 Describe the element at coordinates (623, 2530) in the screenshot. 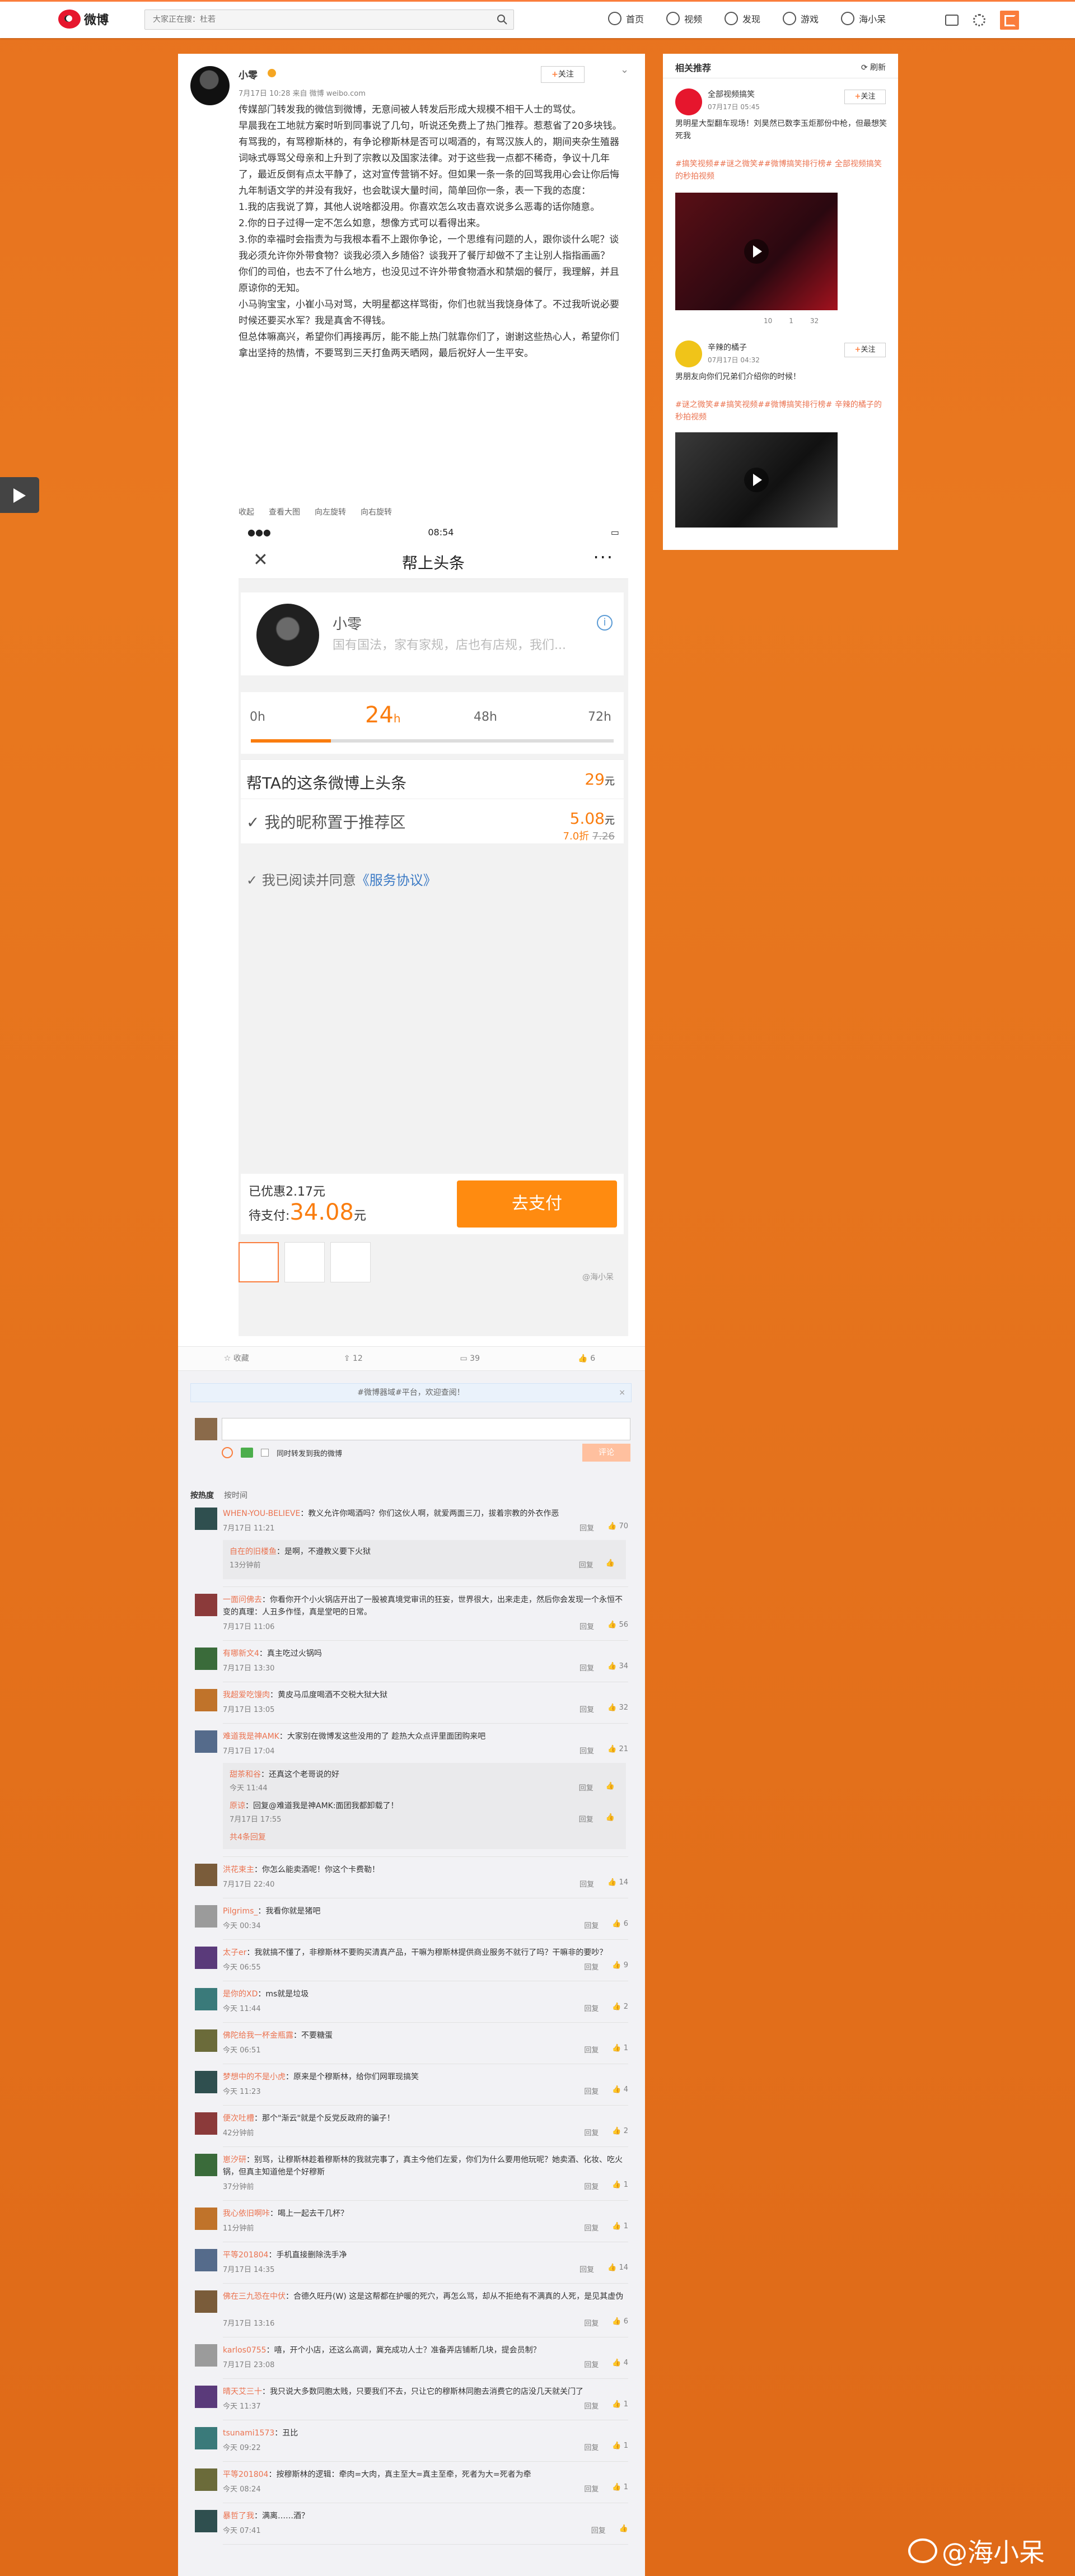

I see `comment-like-button: 👍` at that location.